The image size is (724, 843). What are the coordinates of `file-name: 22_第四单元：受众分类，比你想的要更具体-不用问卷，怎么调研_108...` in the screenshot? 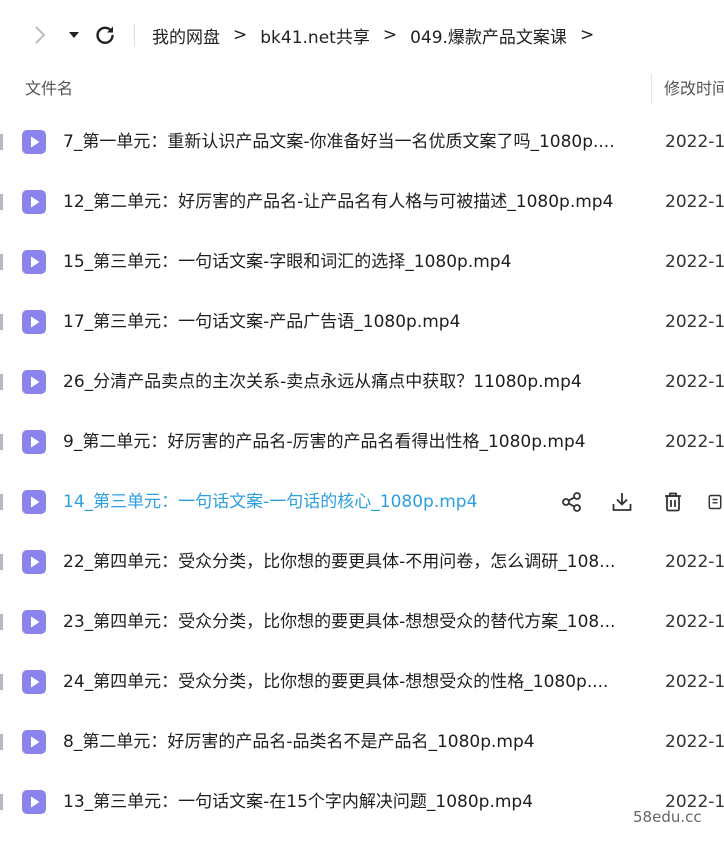 It's located at (339, 562).